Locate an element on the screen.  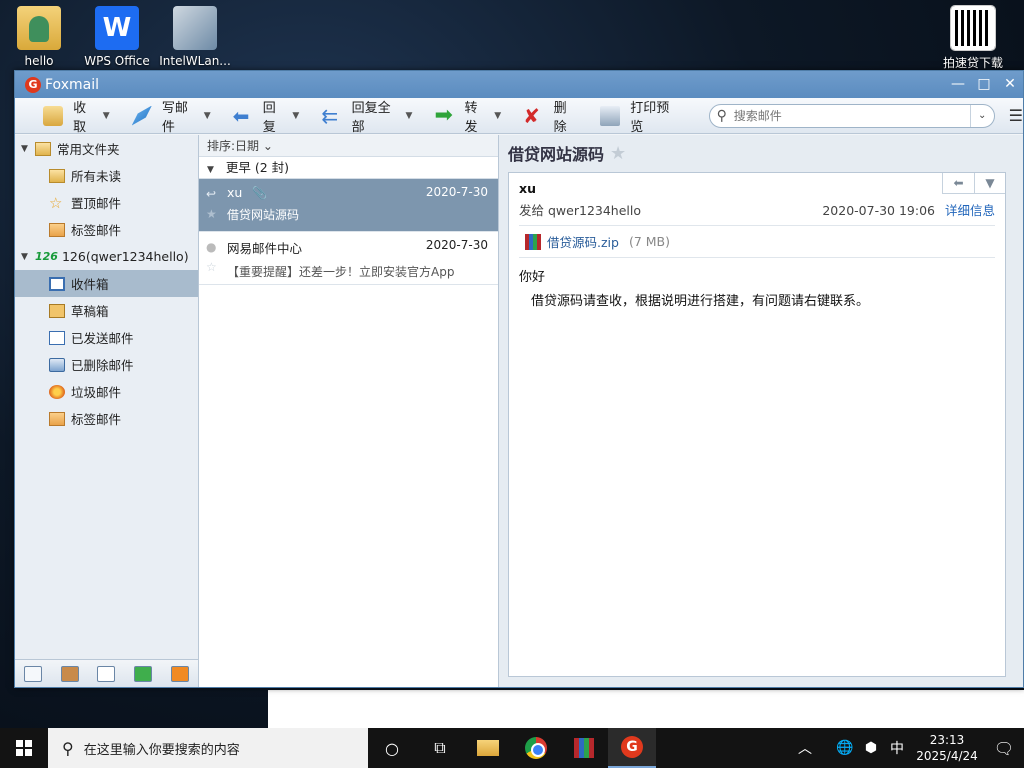
contacts-module-icon is located at coordinates (69, 673).